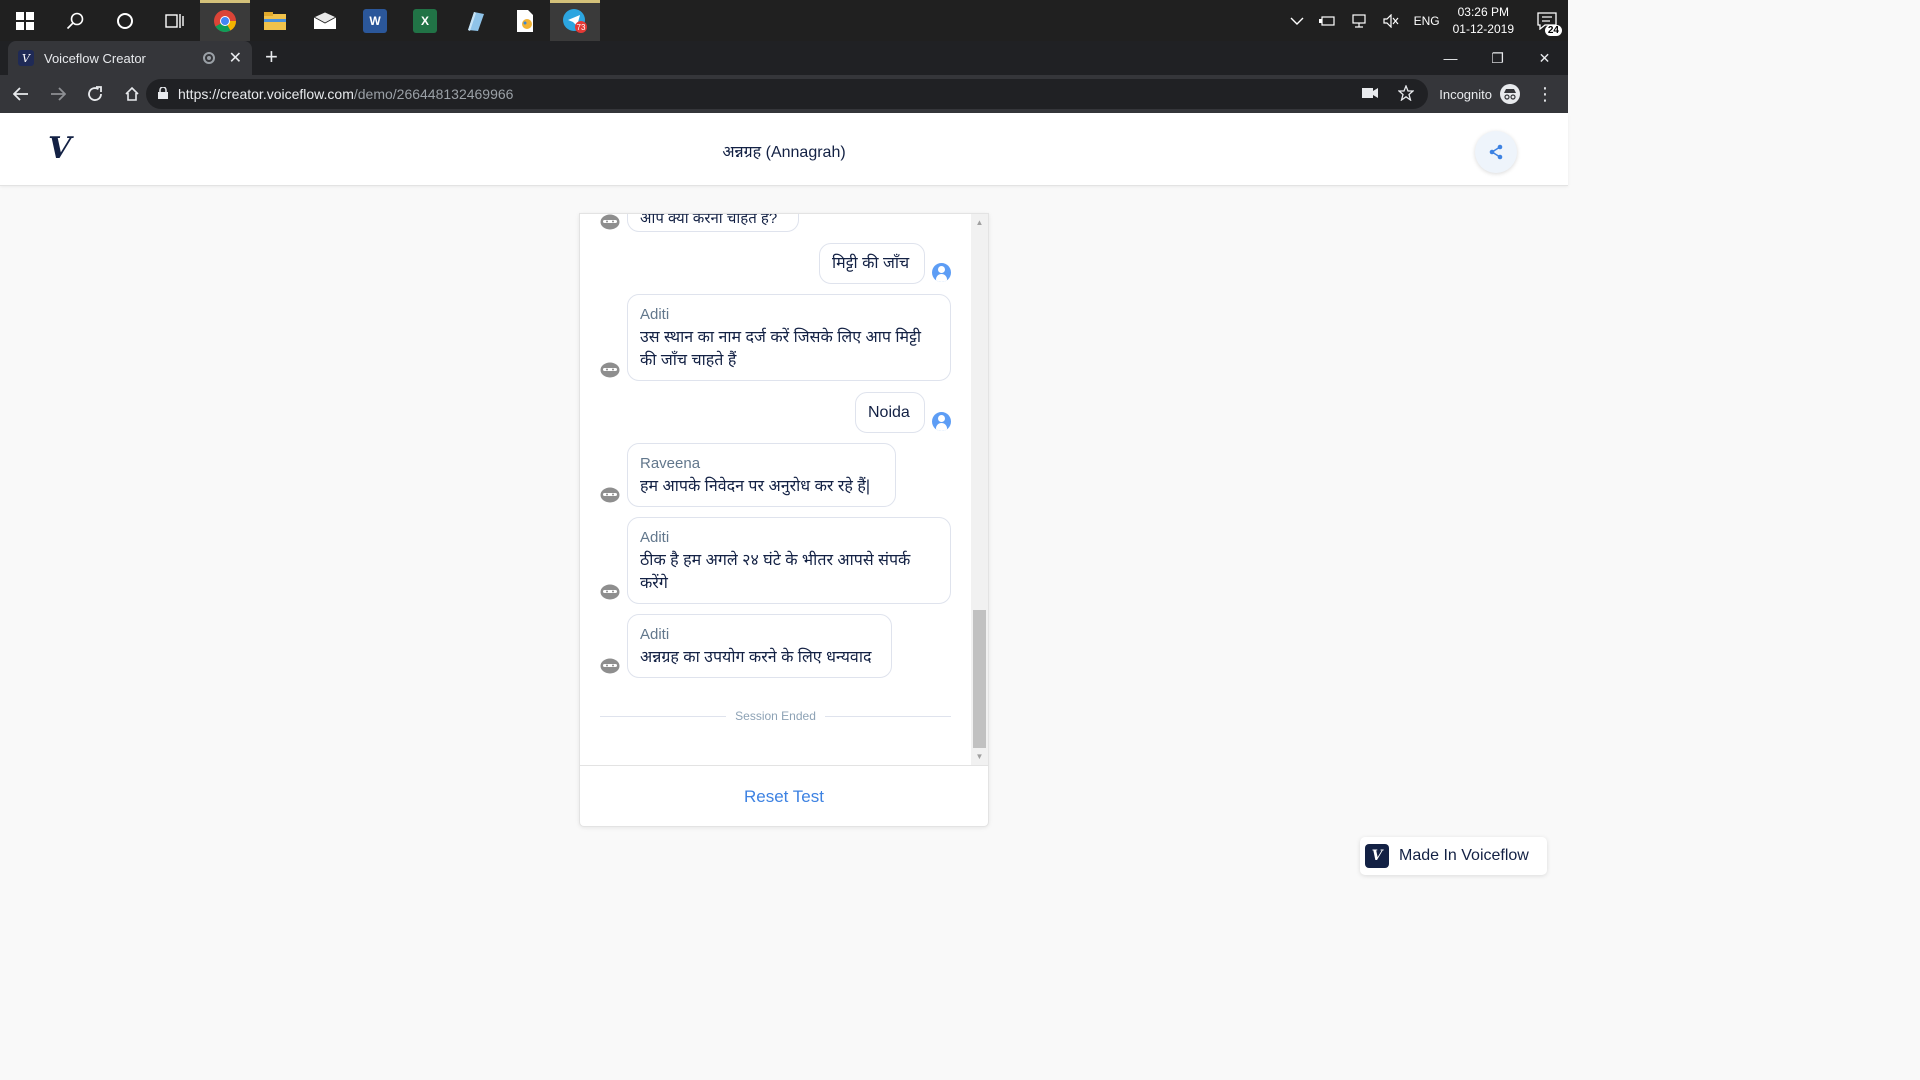  I want to click on app-header: V अन्नग्रह (Annagrah), so click(784, 149).